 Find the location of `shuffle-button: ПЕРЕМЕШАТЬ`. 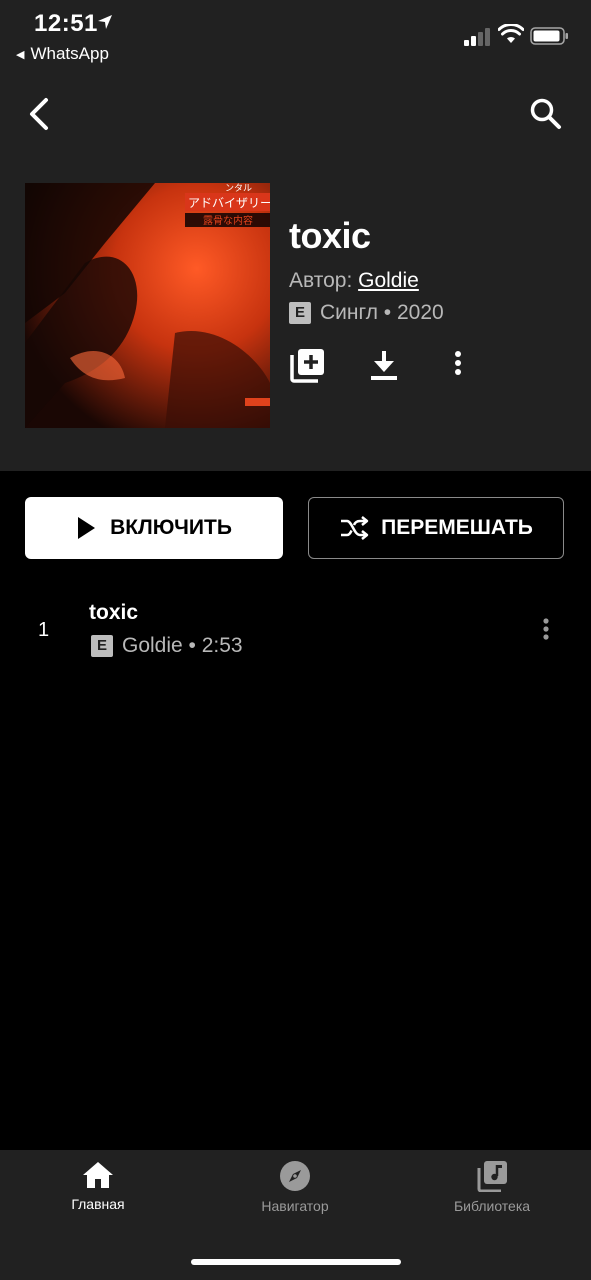

shuffle-button: ПЕРЕМЕШАТЬ is located at coordinates (436, 528).